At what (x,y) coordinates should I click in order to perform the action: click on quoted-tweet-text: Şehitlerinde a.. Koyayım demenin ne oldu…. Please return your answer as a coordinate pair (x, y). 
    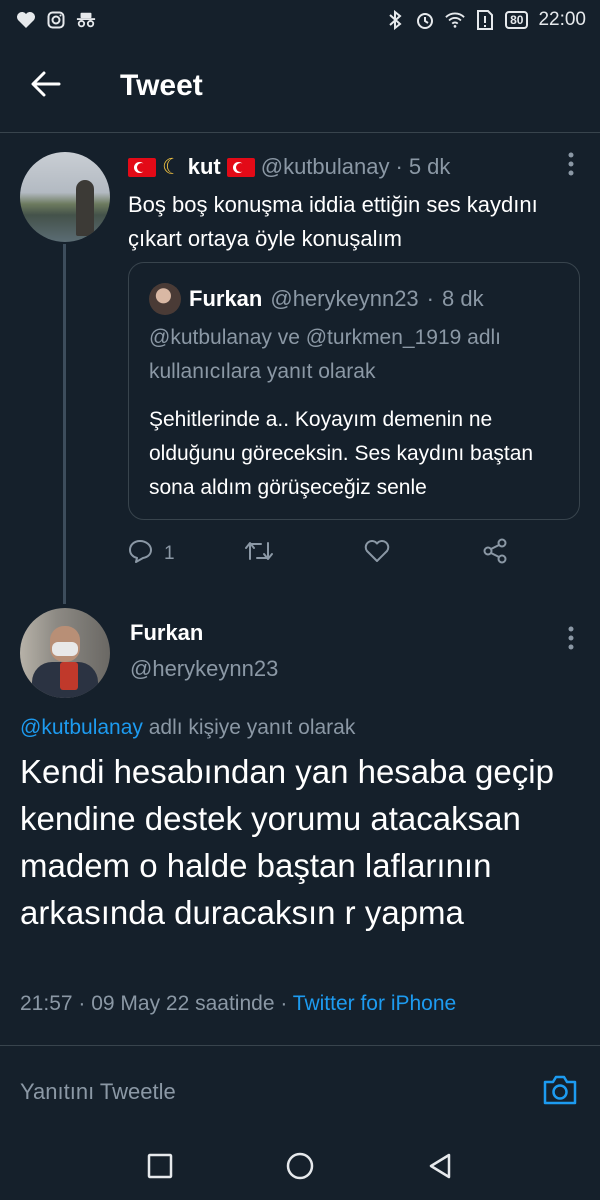
    Looking at the image, I should click on (341, 453).